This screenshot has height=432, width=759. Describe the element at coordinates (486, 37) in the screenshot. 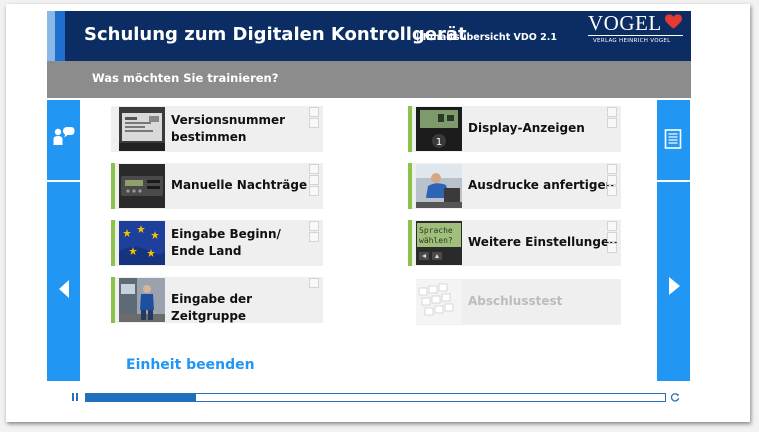

I see `course-subtitle: | Inhaltsübersicht VDO 2.1` at that location.